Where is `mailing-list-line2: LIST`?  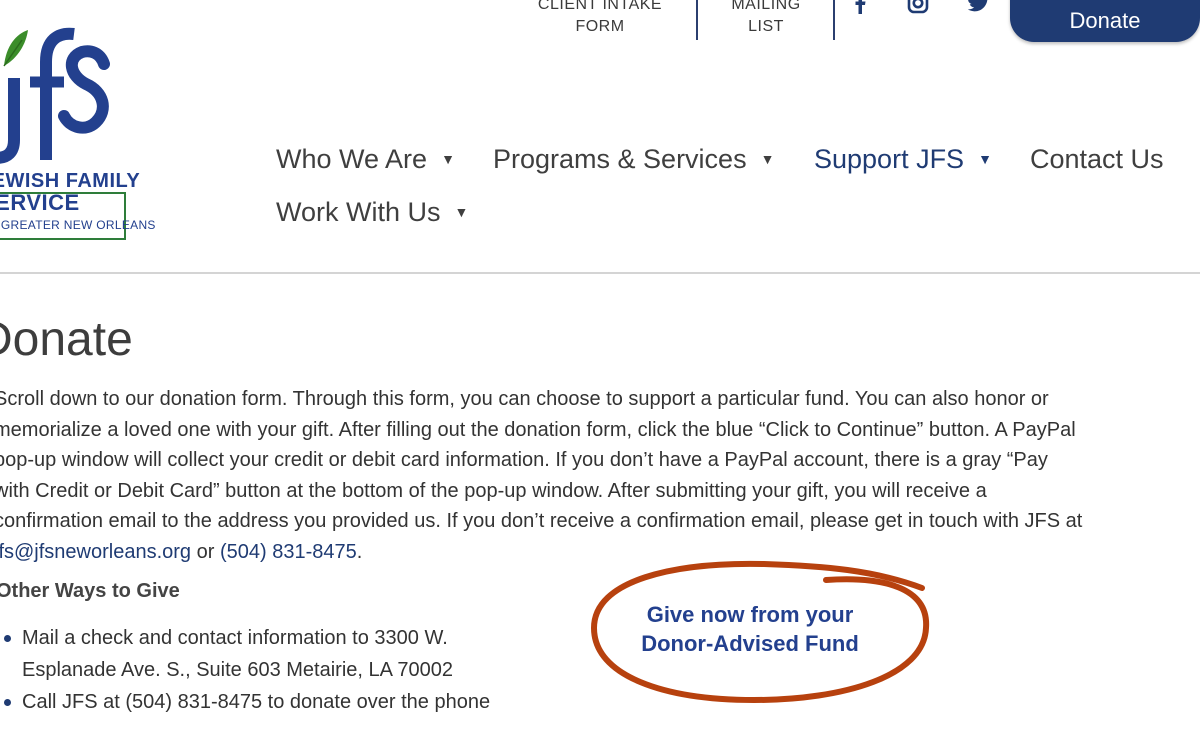
mailing-list-line2: LIST is located at coordinates (766, 26).